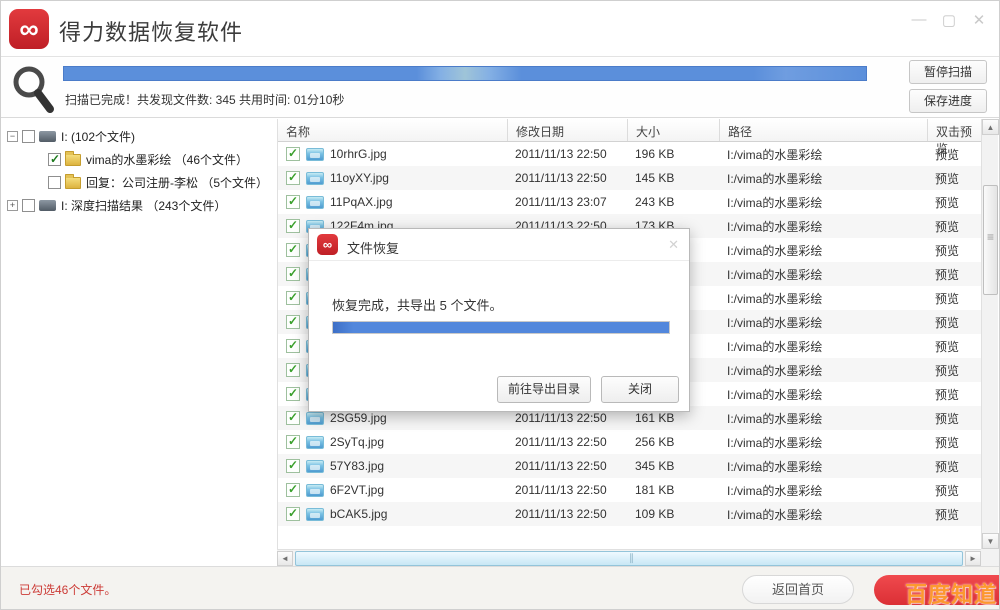 This screenshot has width=1000, height=610. Describe the element at coordinates (567, 130) in the screenshot. I see `header-date: 修改日期` at that location.